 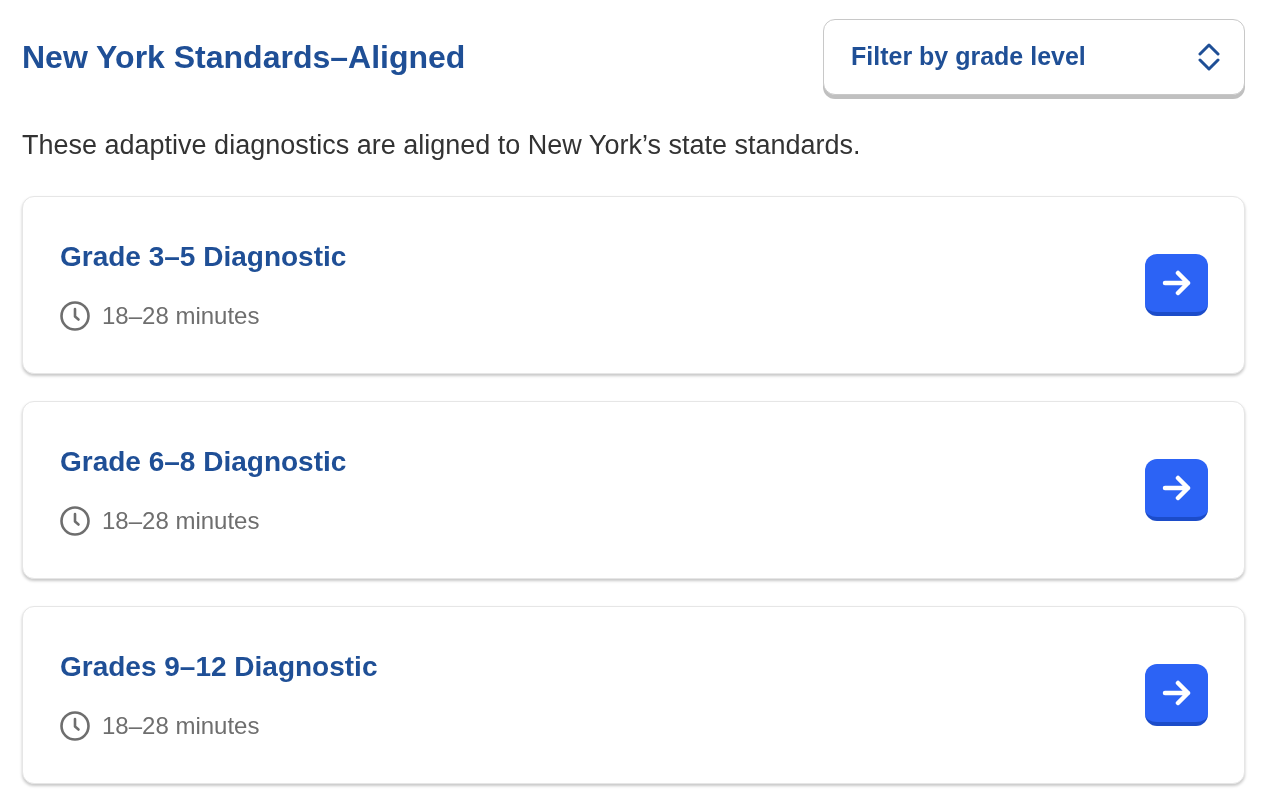 I want to click on diagnostic-title: Grades 9–12 Diagnostic, so click(x=219, y=666).